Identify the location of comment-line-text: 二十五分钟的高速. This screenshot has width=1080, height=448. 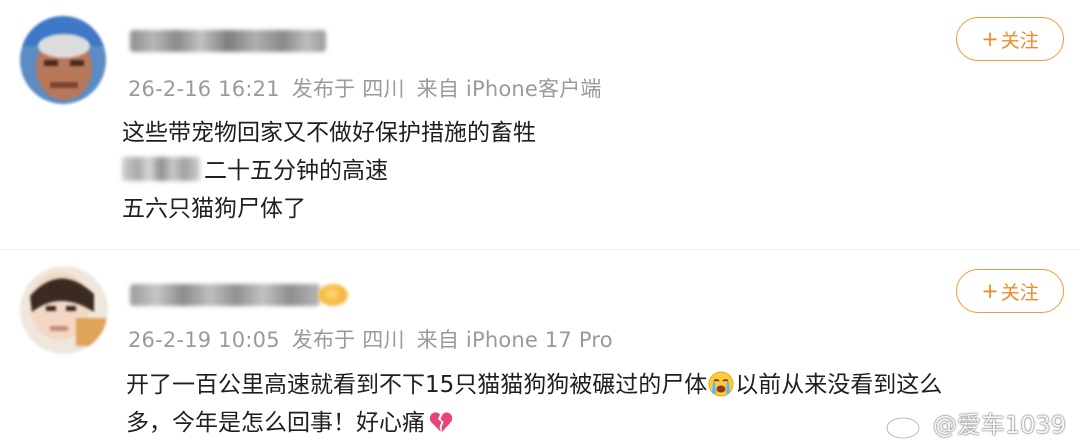
(296, 171).